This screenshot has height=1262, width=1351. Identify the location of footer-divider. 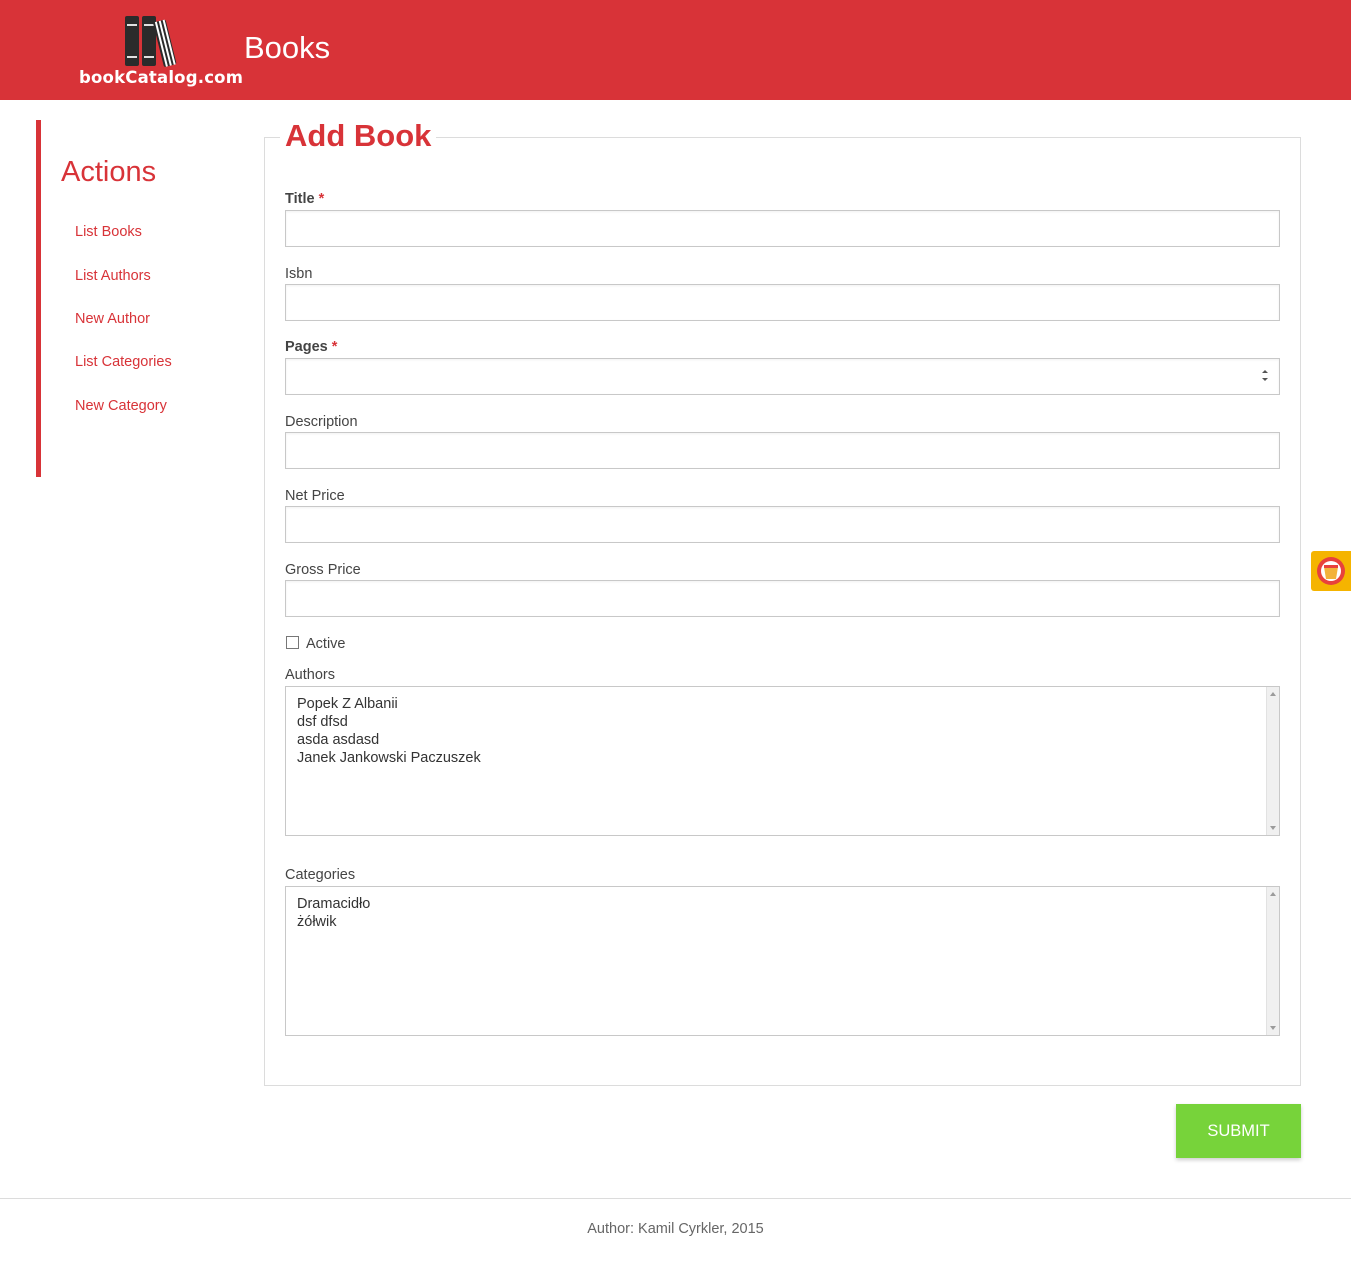
(675, 1198).